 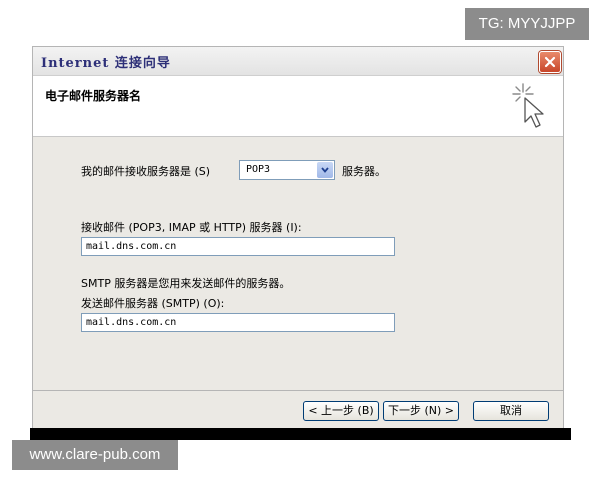 What do you see at coordinates (511, 411) in the screenshot?
I see `cancel-button: 取消` at bounding box center [511, 411].